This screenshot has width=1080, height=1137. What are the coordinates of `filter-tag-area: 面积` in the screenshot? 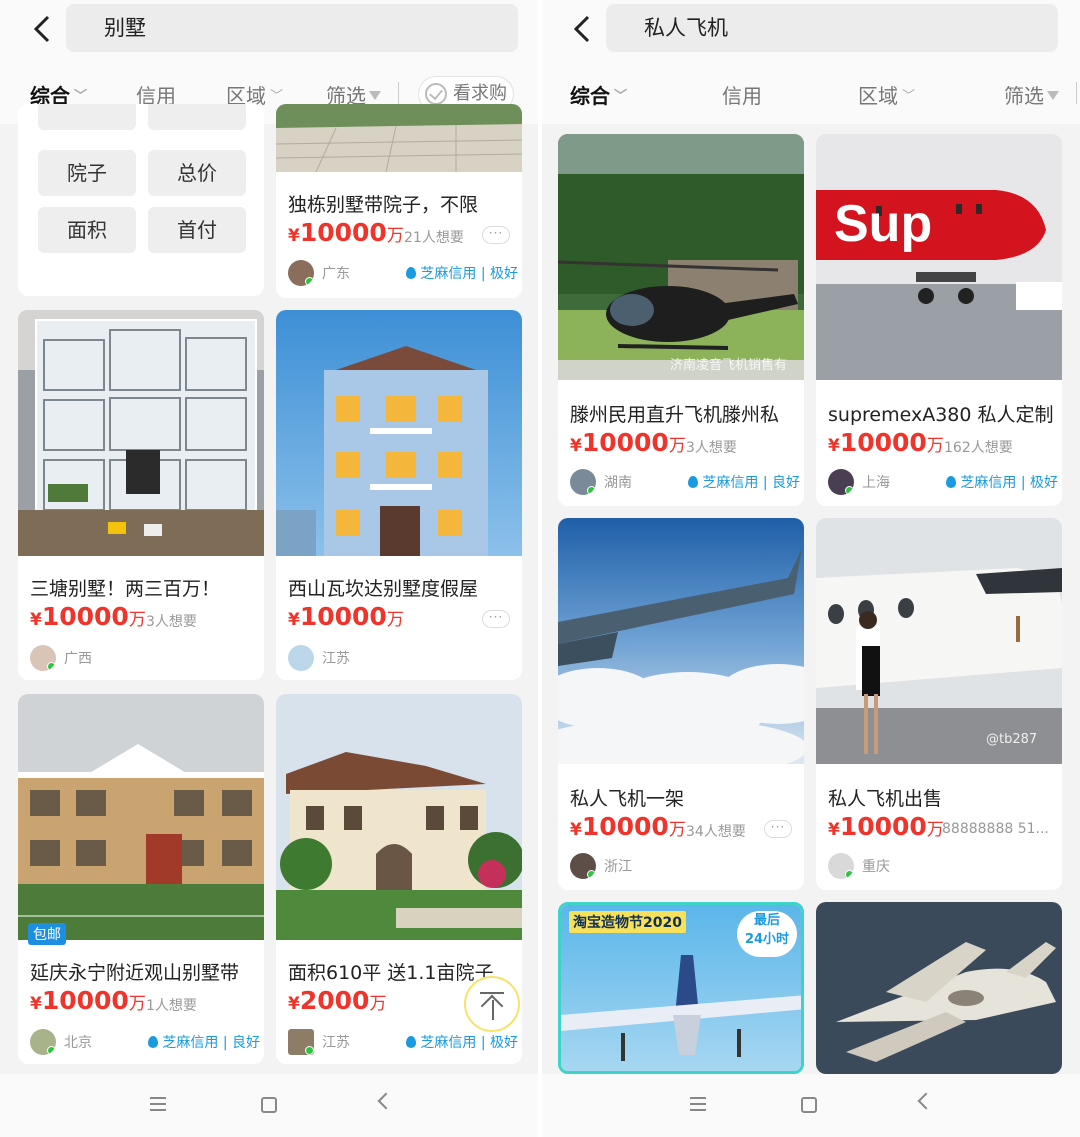 It's located at (87, 230).